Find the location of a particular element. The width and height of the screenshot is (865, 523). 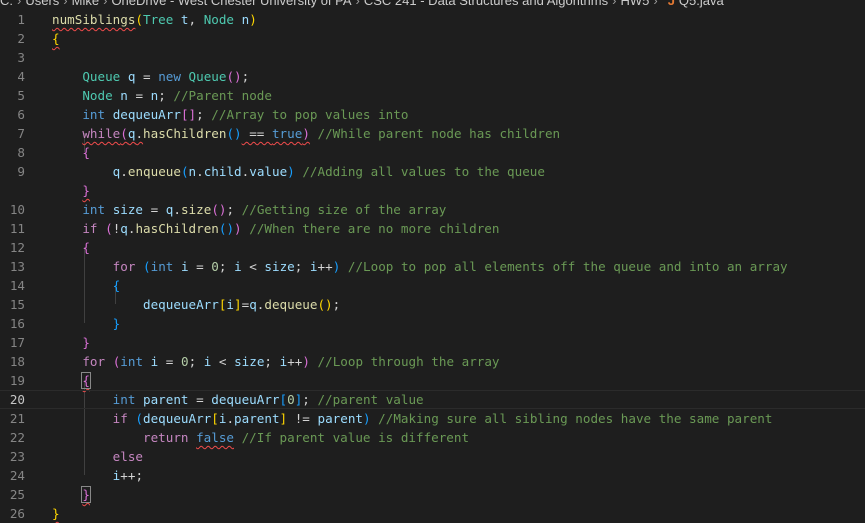

code-token: == is located at coordinates (256, 133).